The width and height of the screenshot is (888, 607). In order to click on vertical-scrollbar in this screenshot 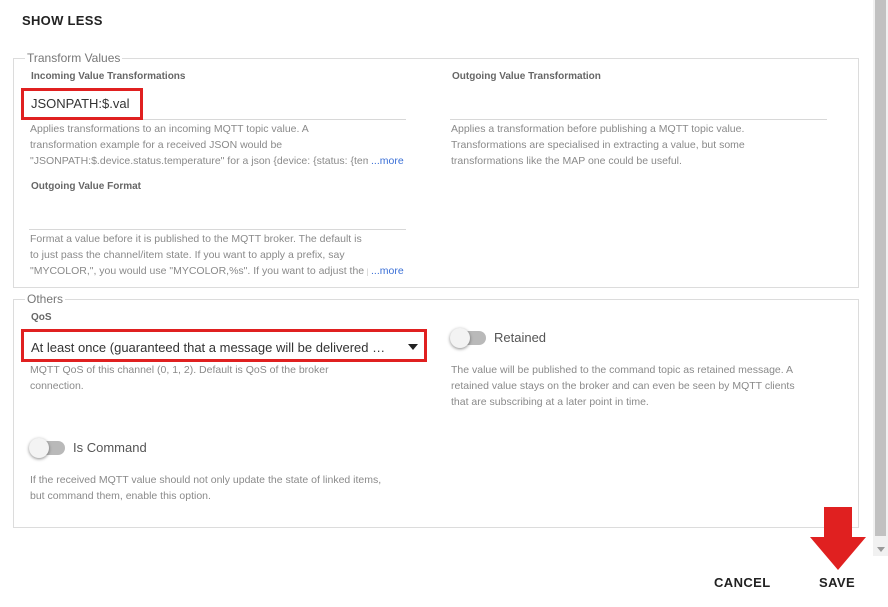, I will do `click(880, 278)`.